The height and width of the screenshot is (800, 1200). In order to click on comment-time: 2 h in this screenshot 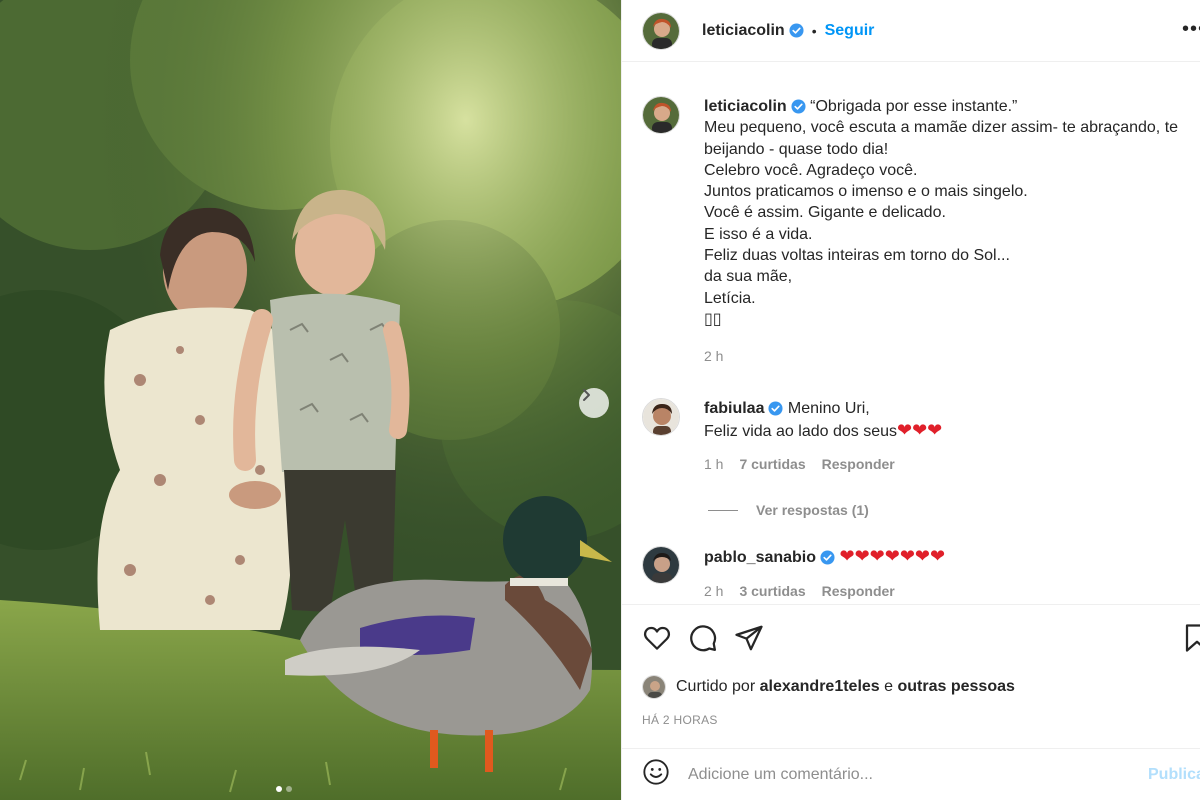, I will do `click(713, 592)`.